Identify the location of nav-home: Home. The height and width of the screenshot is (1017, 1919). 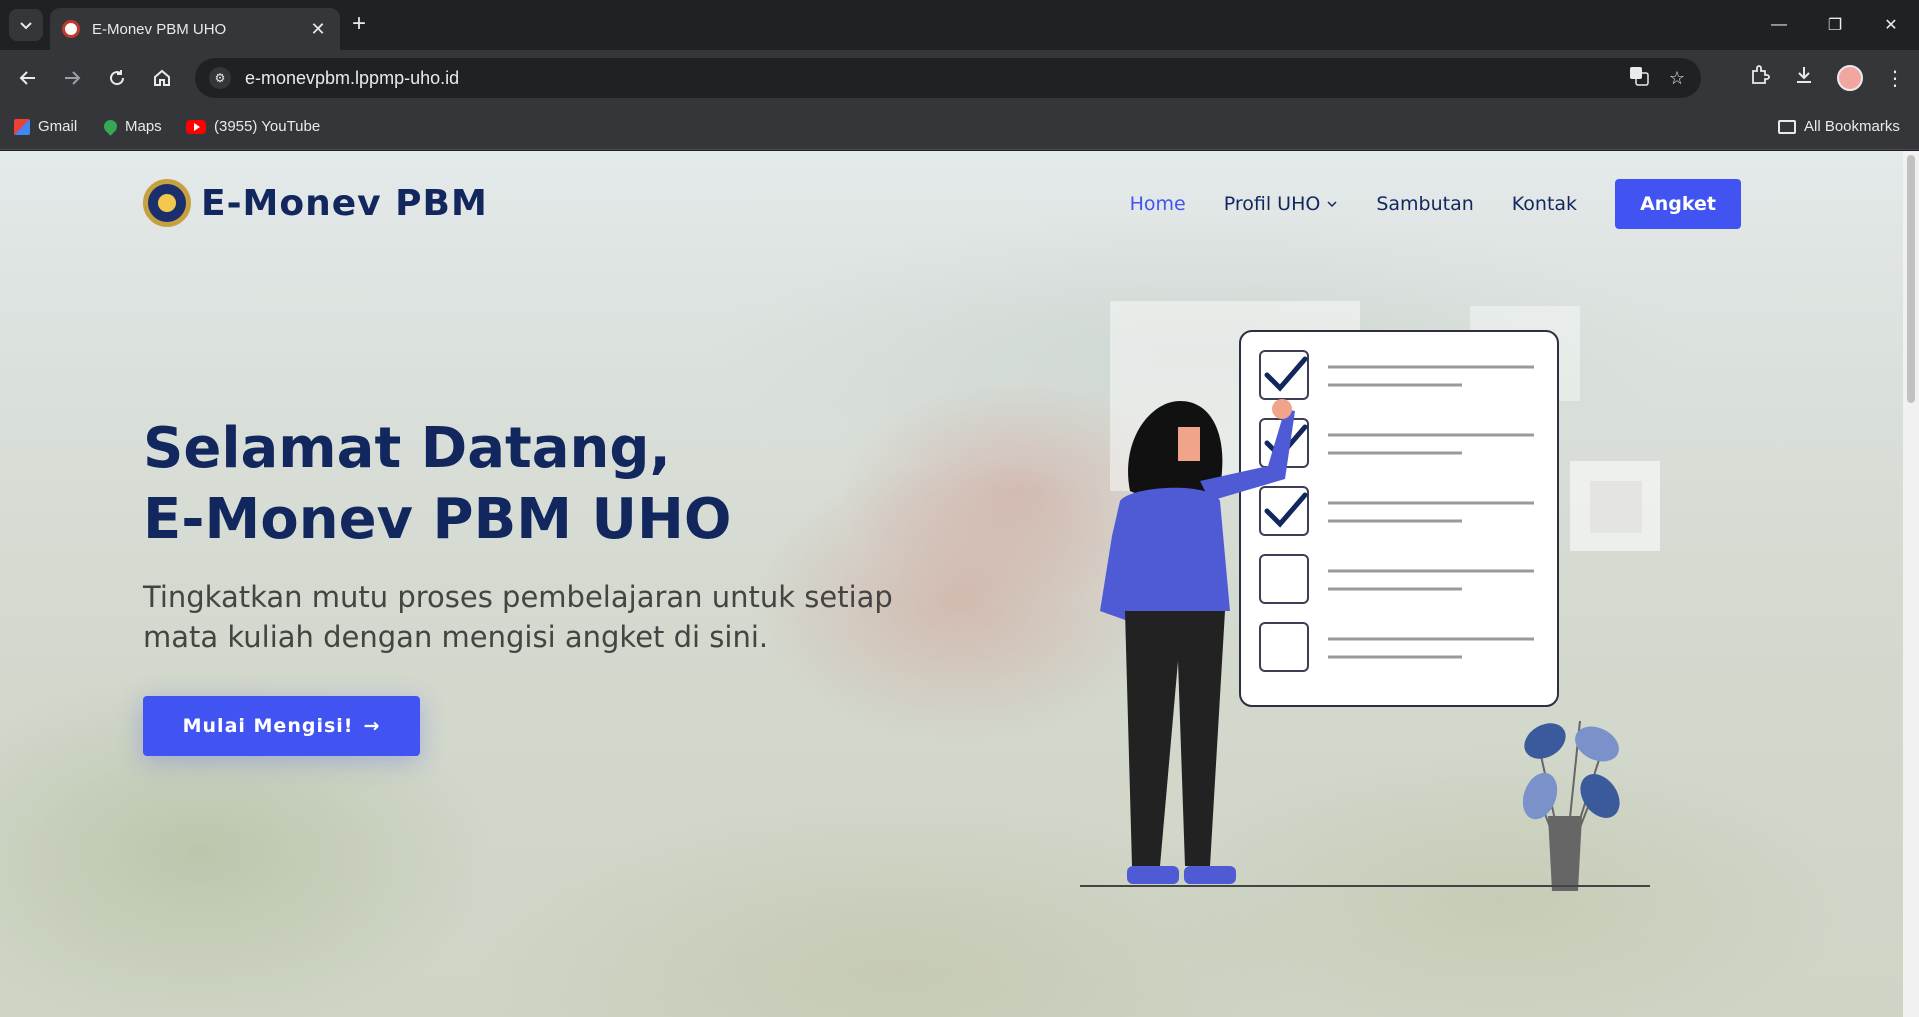
(1158, 204).